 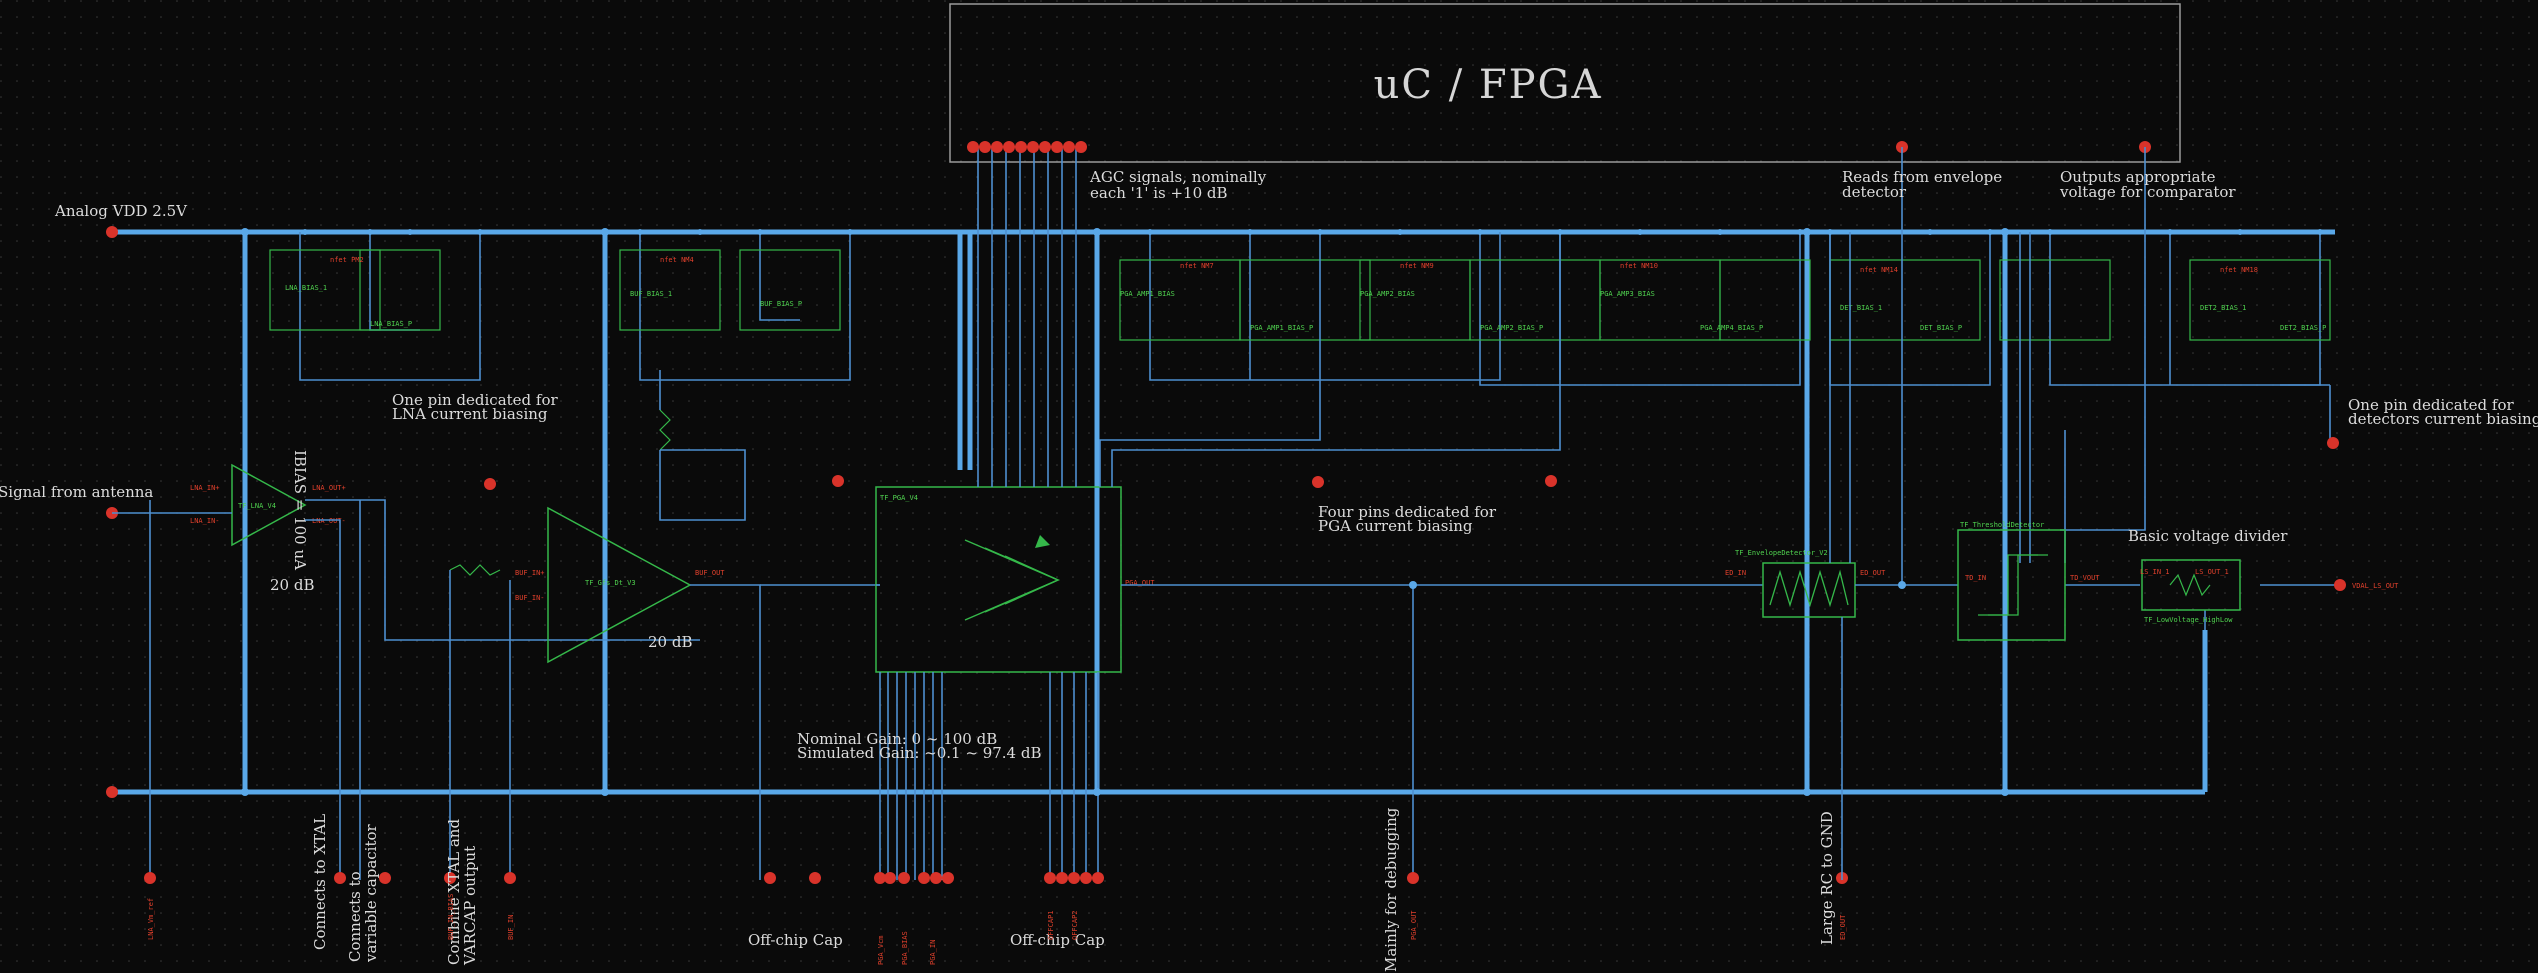 What do you see at coordinates (292, 585) in the screenshot?
I see `lna-gain-label: 20 dB` at bounding box center [292, 585].